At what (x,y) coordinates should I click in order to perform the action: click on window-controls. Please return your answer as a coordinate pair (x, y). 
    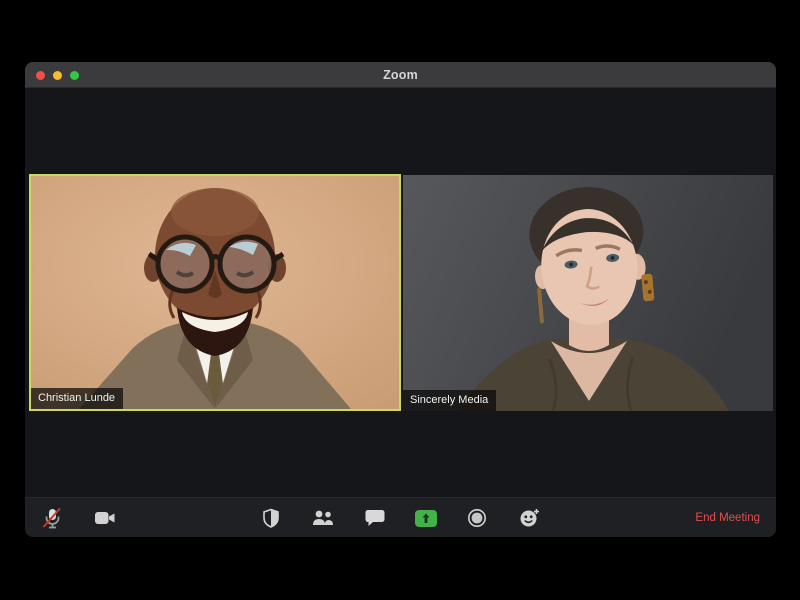
    Looking at the image, I should click on (57, 75).